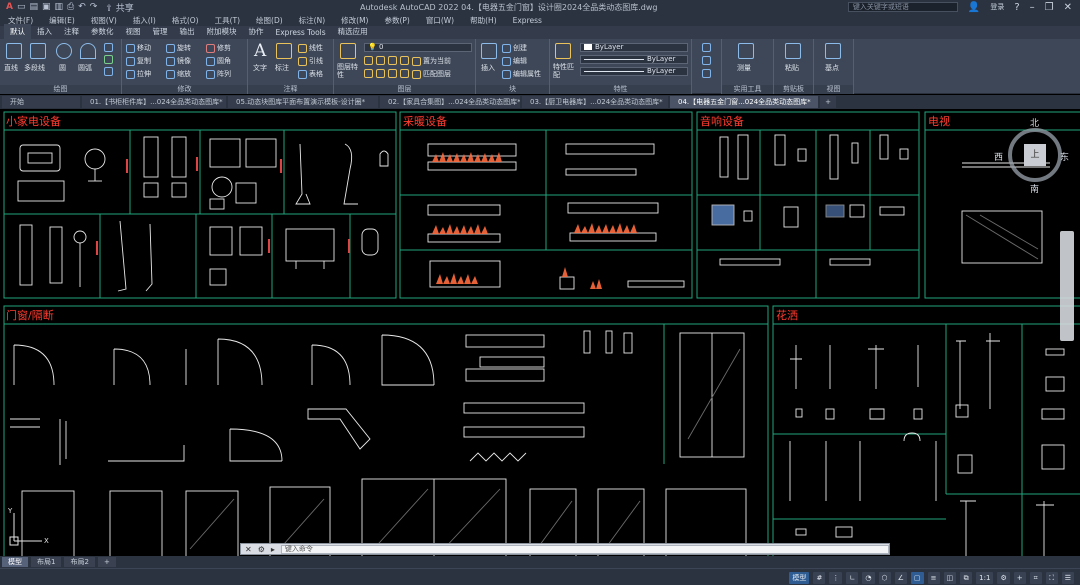 Image resolution: width=1080 pixels, height=585 pixels. I want to click on text-button: 文字, so click(260, 68).